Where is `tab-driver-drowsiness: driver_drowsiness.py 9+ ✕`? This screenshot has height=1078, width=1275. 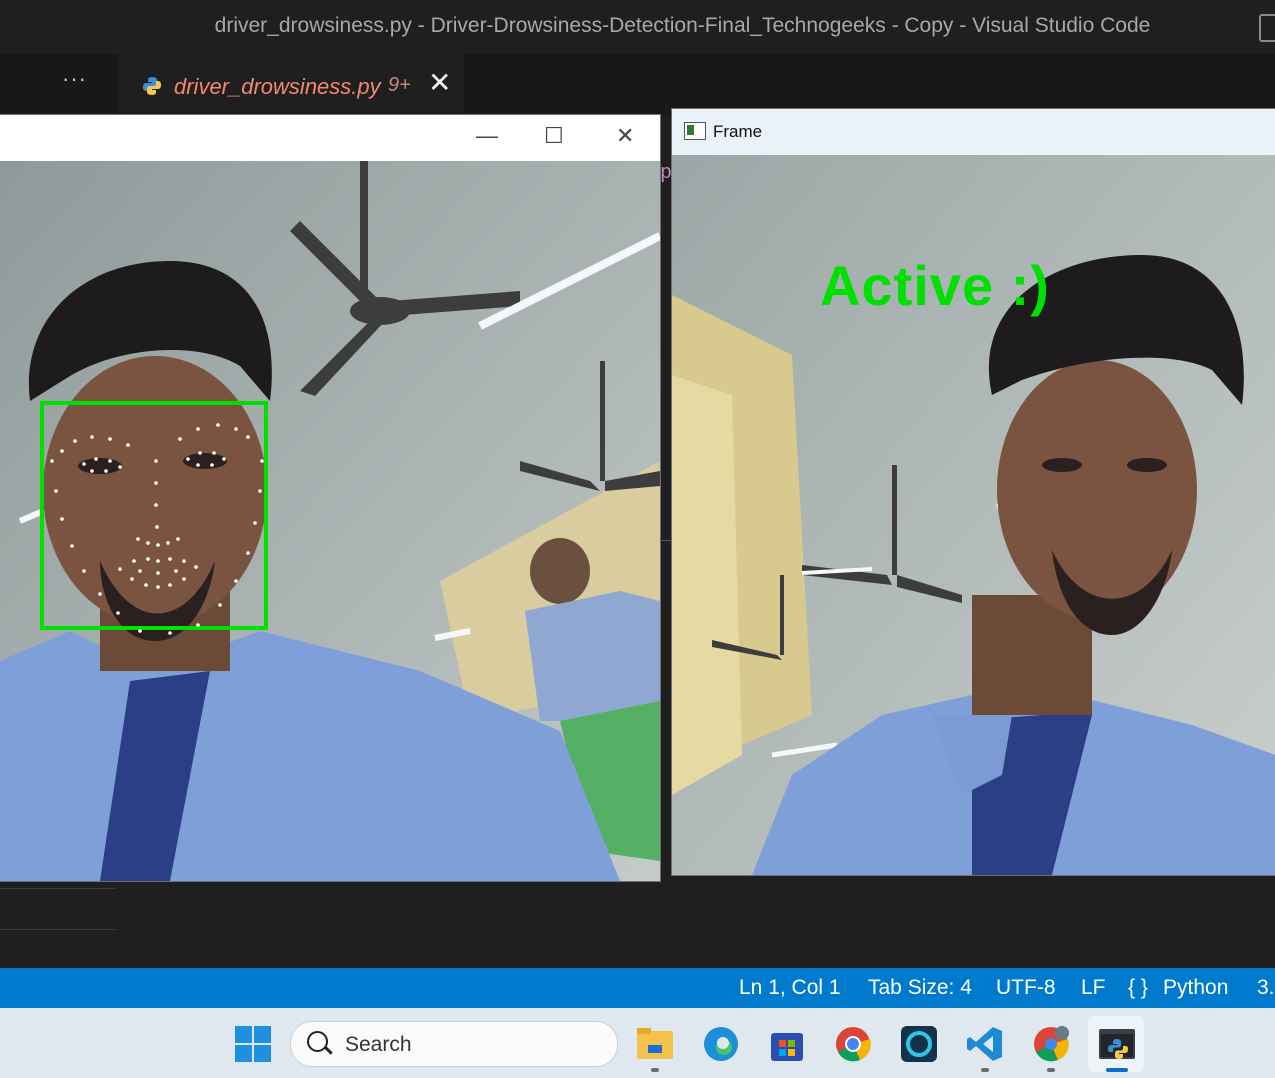 tab-driver-drowsiness: driver_drowsiness.py 9+ ✕ is located at coordinates (291, 85).